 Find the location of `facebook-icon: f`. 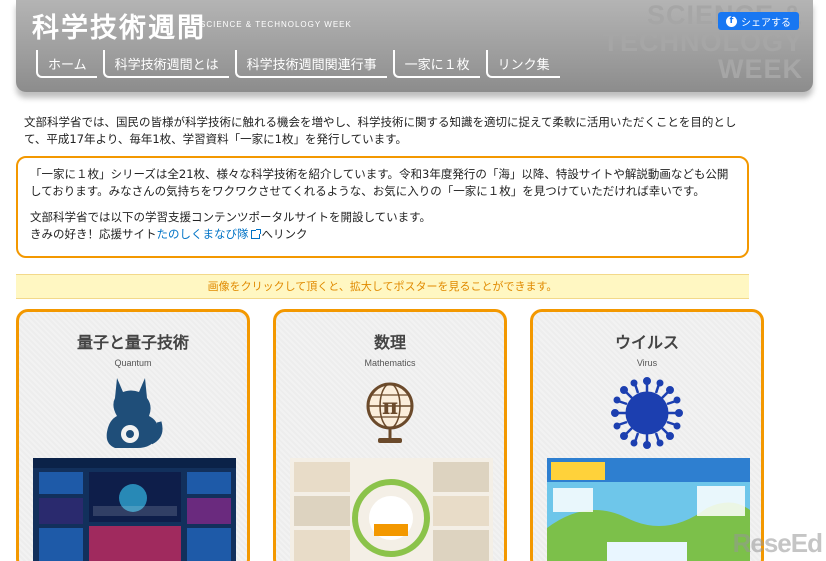

facebook-icon: f is located at coordinates (731, 21).